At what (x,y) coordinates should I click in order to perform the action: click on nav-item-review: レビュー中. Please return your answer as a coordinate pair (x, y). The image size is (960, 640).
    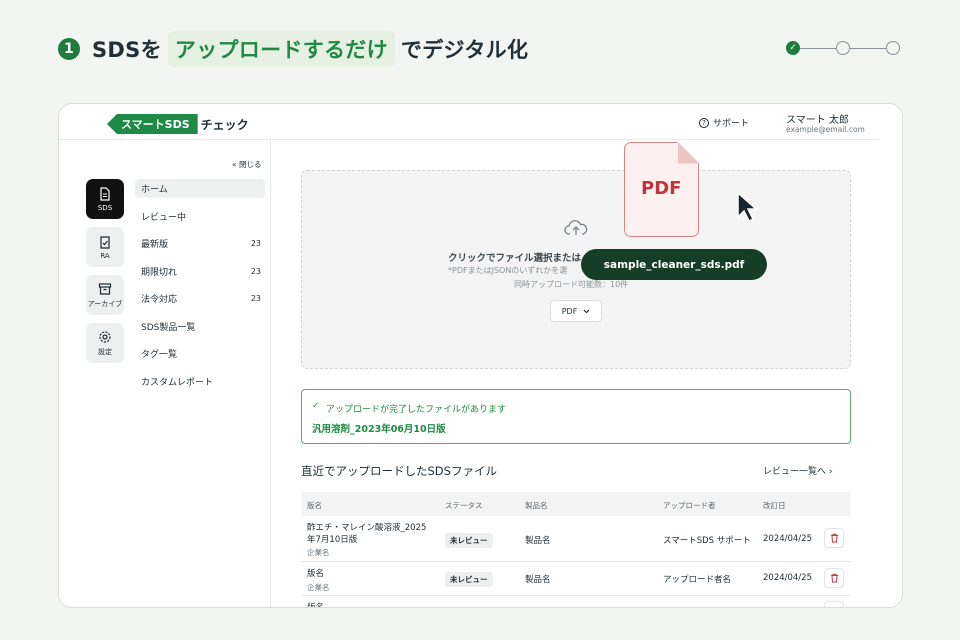
    Looking at the image, I should click on (200, 216).